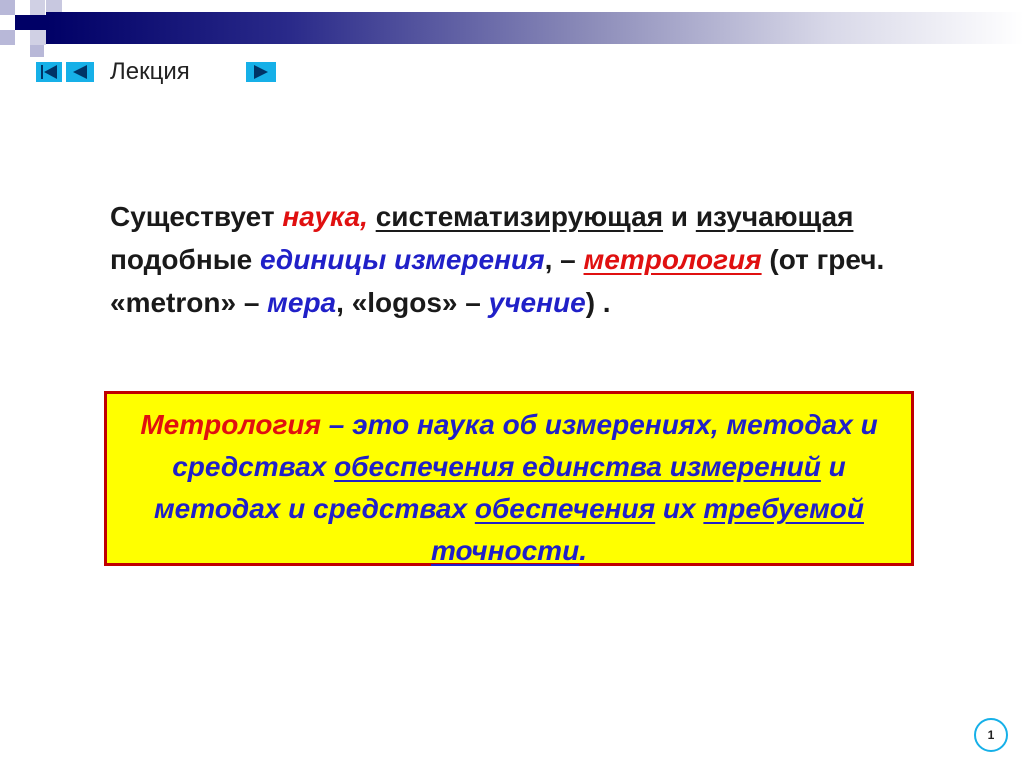 This screenshot has height=767, width=1024. What do you see at coordinates (302, 302) in the screenshot?
I see `text-measure: мера` at bounding box center [302, 302].